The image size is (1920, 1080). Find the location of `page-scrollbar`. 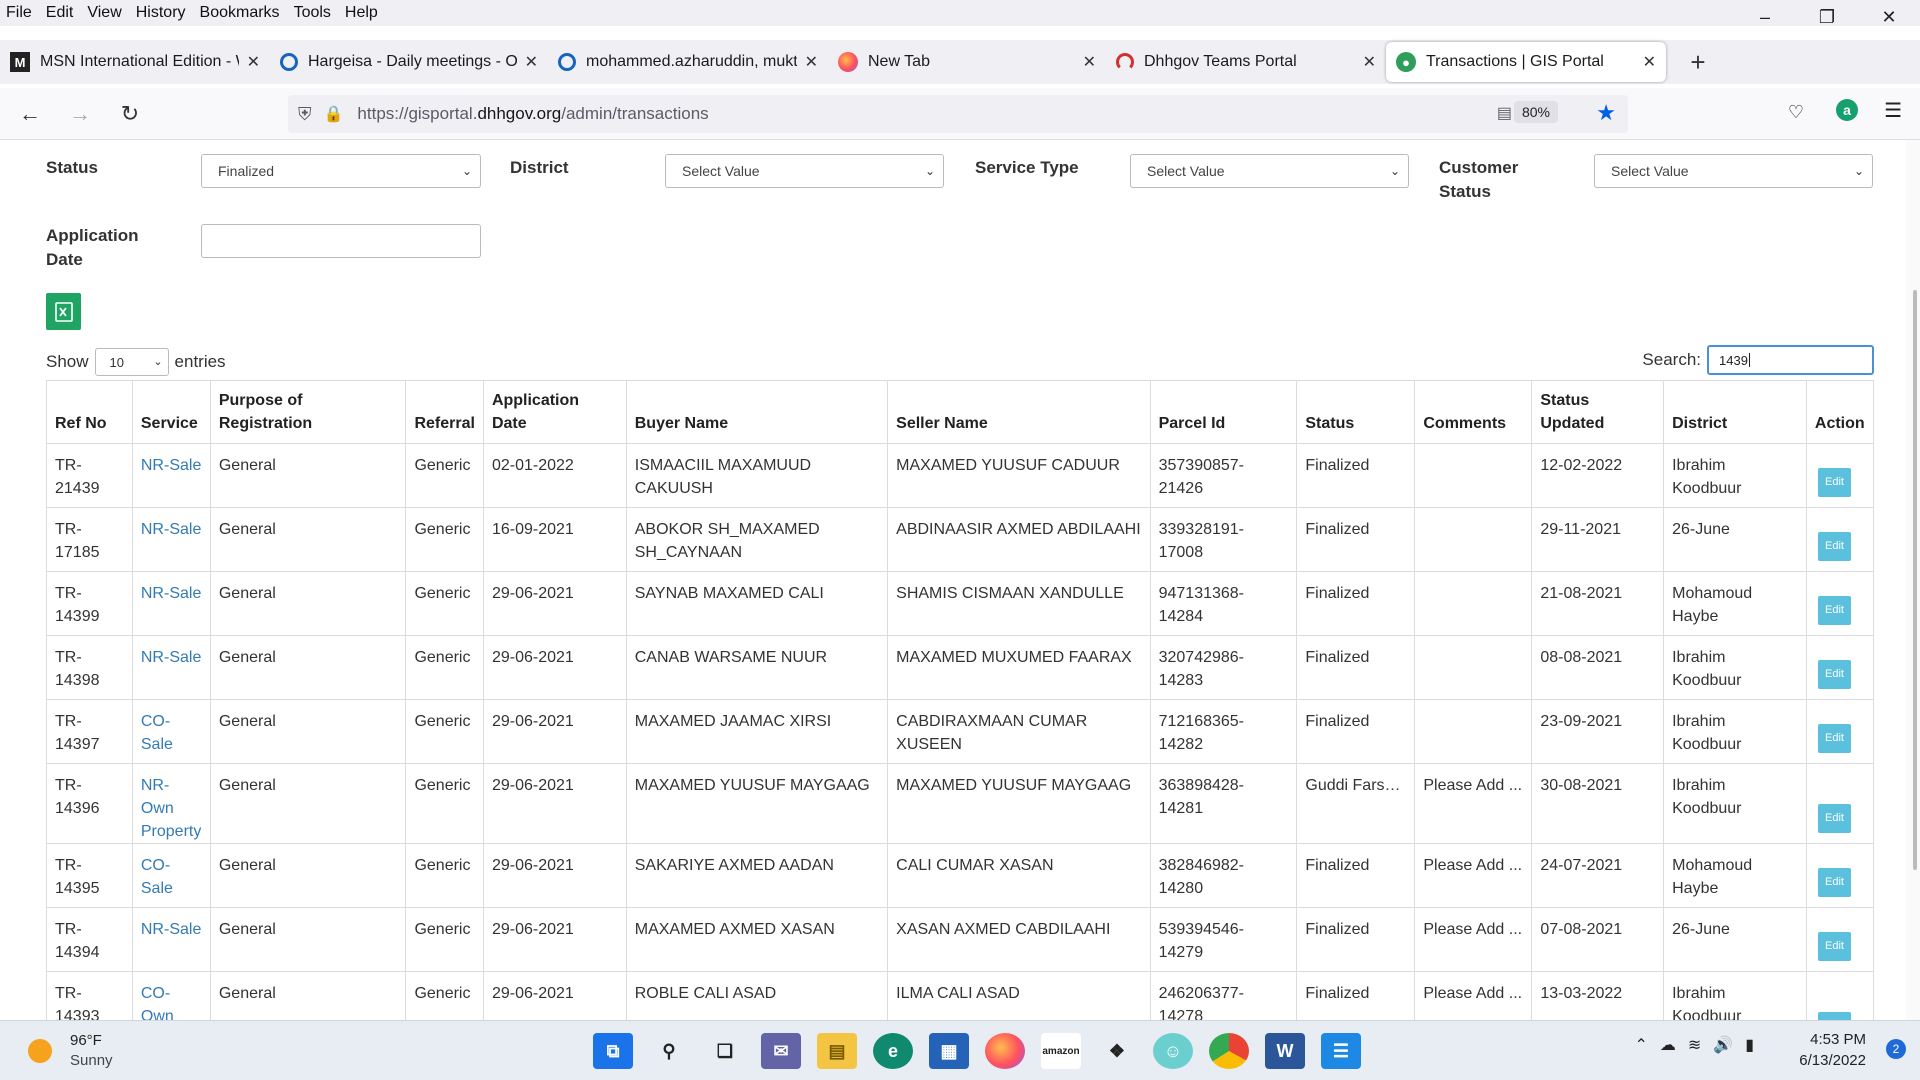

page-scrollbar is located at coordinates (1913, 580).